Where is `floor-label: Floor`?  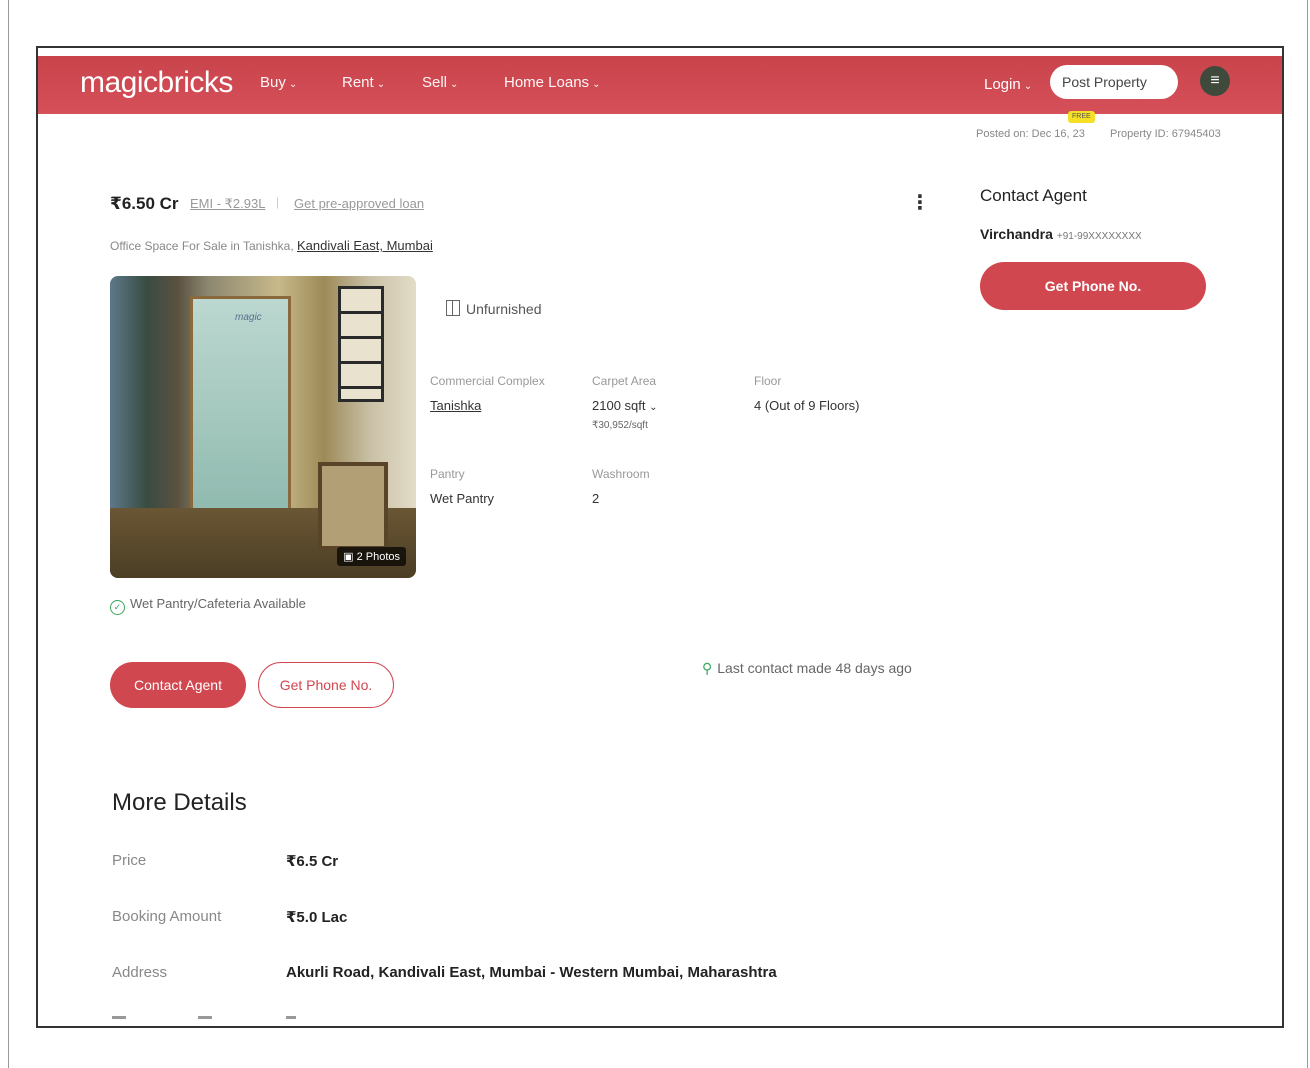
floor-label: Floor is located at coordinates (768, 381).